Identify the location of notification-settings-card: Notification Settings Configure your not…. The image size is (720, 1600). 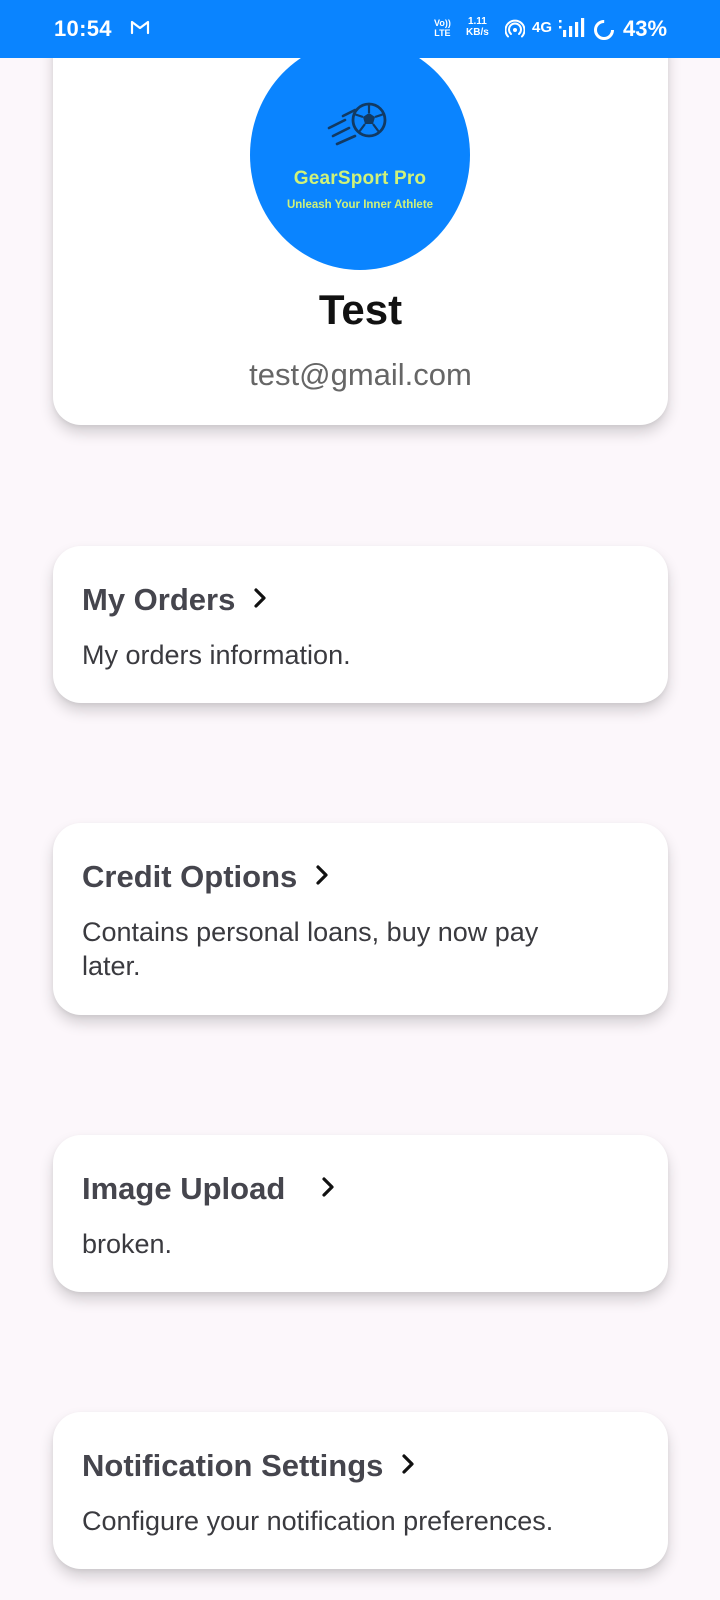
(360, 1490).